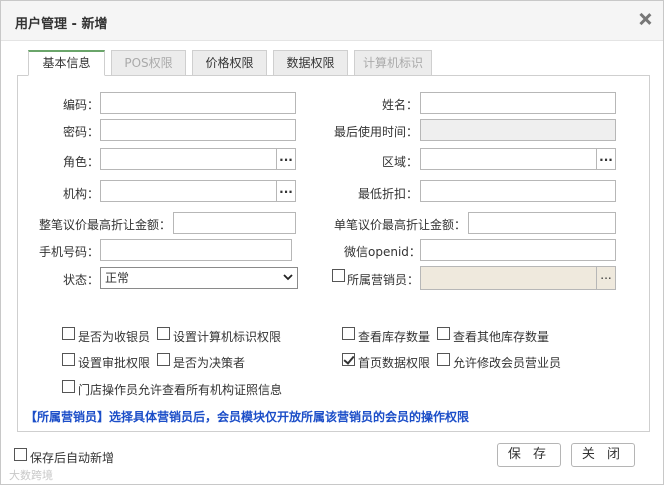 Image resolution: width=664 pixels, height=485 pixels. What do you see at coordinates (518, 250) in the screenshot?
I see `wechat-openid-field` at bounding box center [518, 250].